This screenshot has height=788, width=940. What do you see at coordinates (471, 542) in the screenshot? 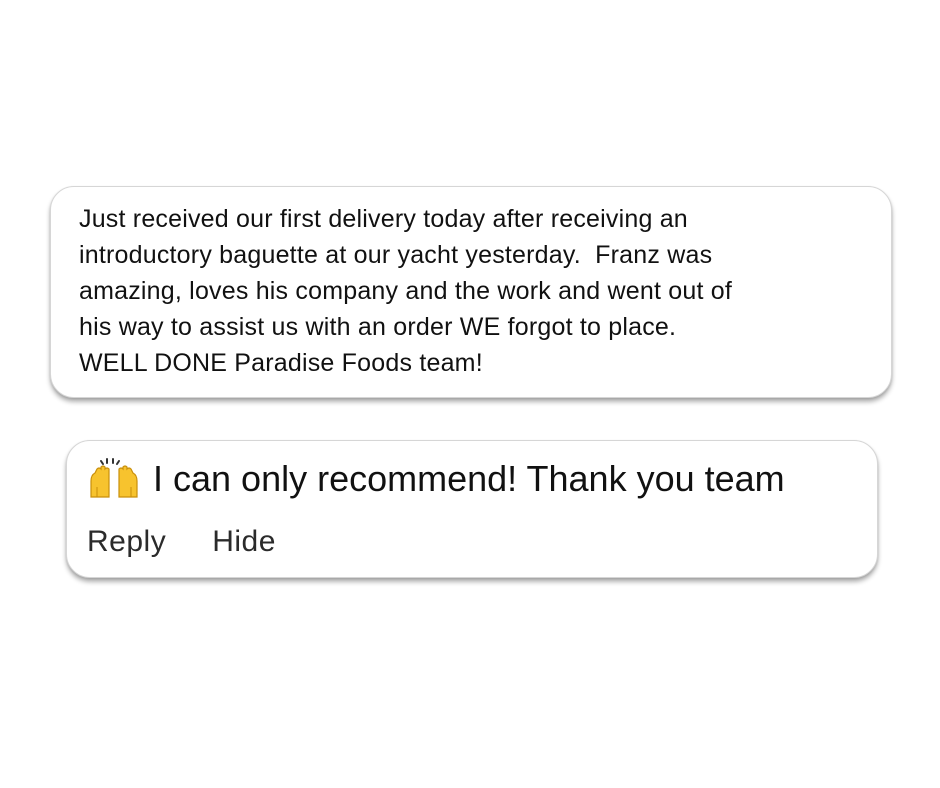
I see `comment-actions: Reply Hide` at bounding box center [471, 542].